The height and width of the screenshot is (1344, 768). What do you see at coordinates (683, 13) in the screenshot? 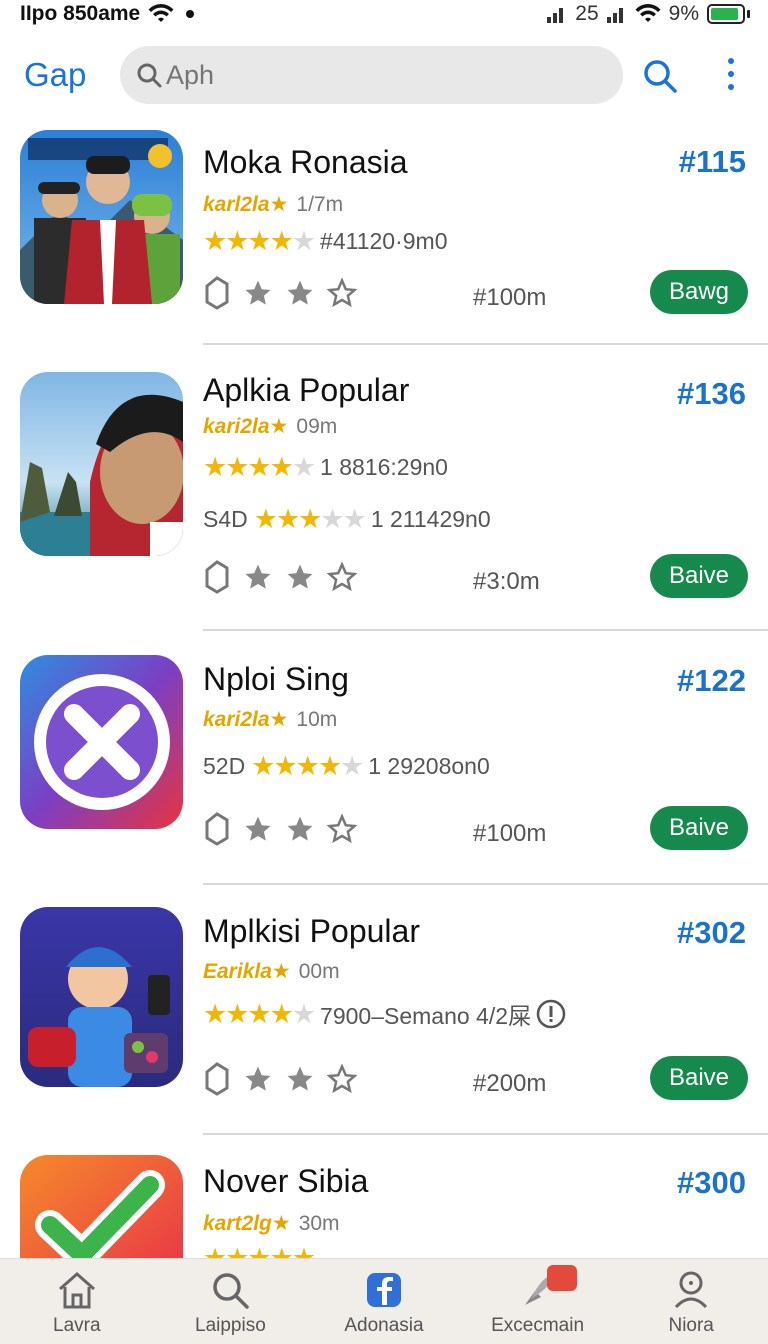
I see `battery-text: 9%` at bounding box center [683, 13].